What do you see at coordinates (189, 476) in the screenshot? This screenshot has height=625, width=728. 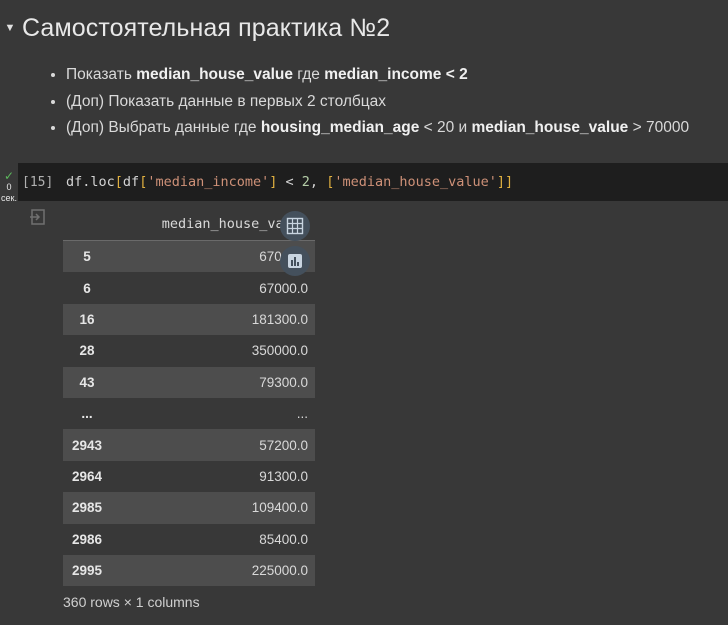 I see `table-row: 2964 91300.0` at bounding box center [189, 476].